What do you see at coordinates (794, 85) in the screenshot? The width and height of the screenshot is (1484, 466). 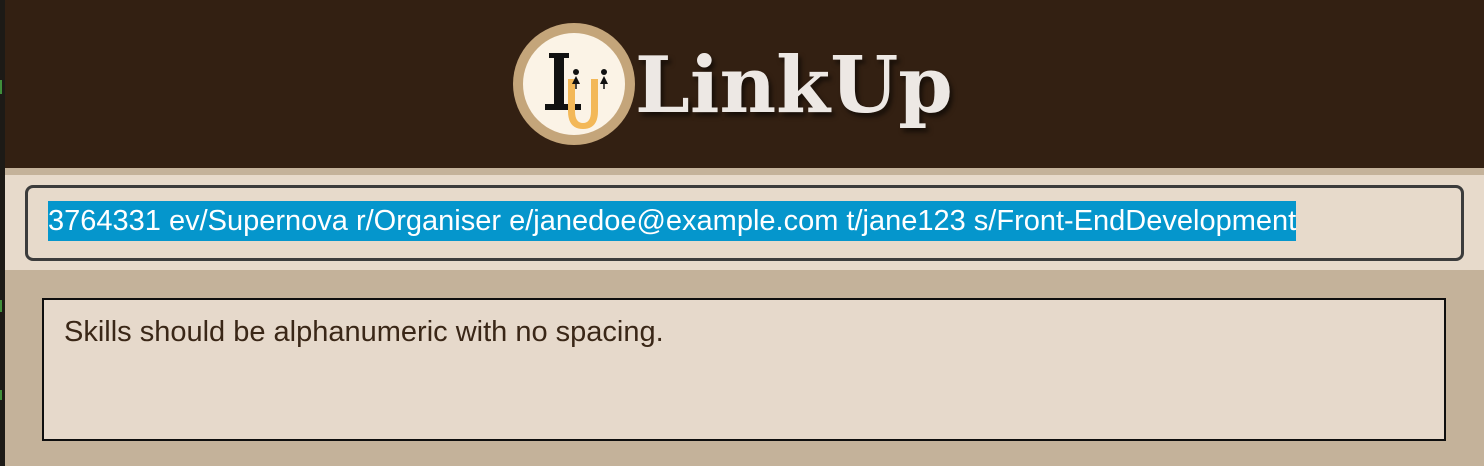 I see `app-title: LinkUp` at bounding box center [794, 85].